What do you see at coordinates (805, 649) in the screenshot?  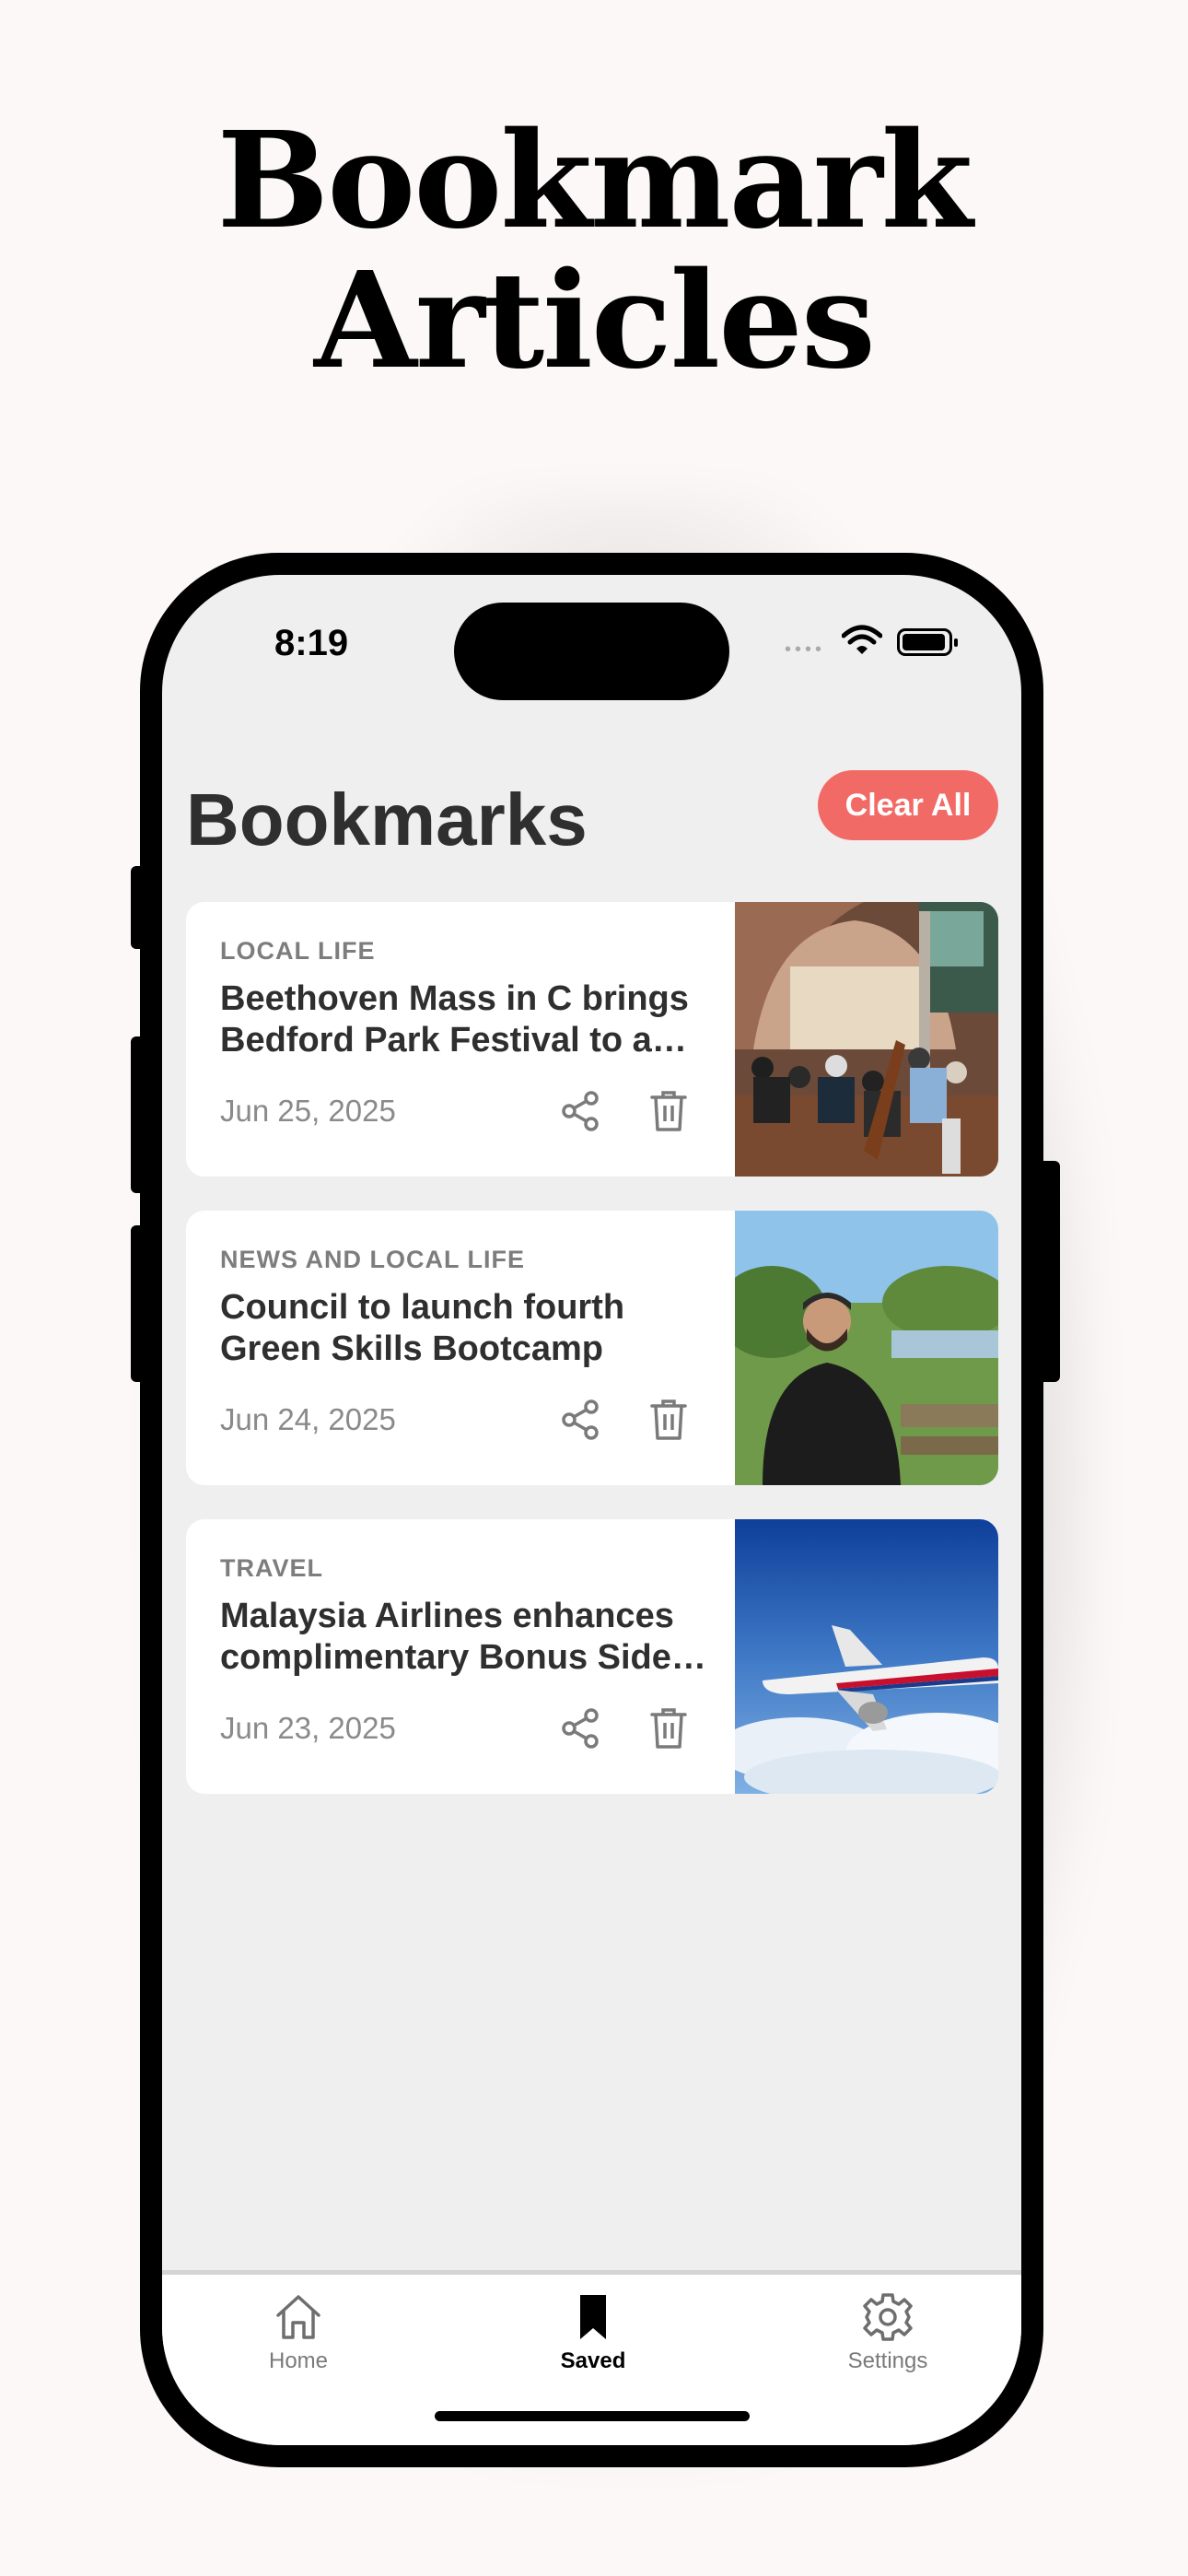 I see `cellular-signal-icon: ••••` at bounding box center [805, 649].